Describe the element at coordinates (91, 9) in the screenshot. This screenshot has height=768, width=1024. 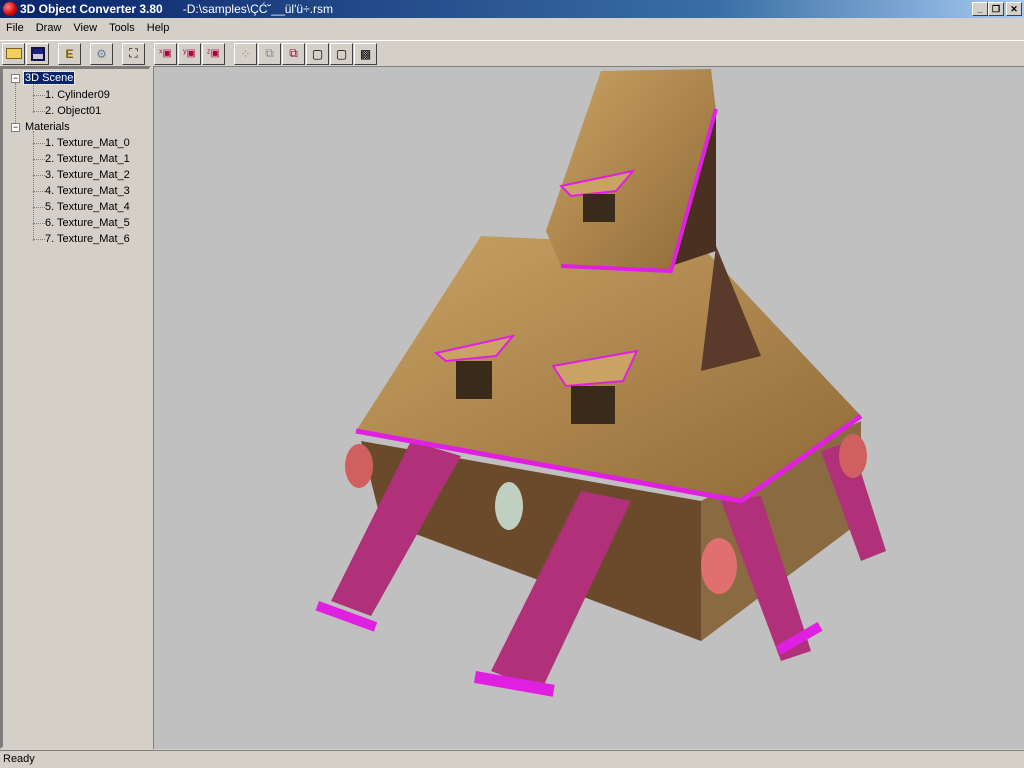
I see `app-title: 3D Object Converter 3.80` at that location.